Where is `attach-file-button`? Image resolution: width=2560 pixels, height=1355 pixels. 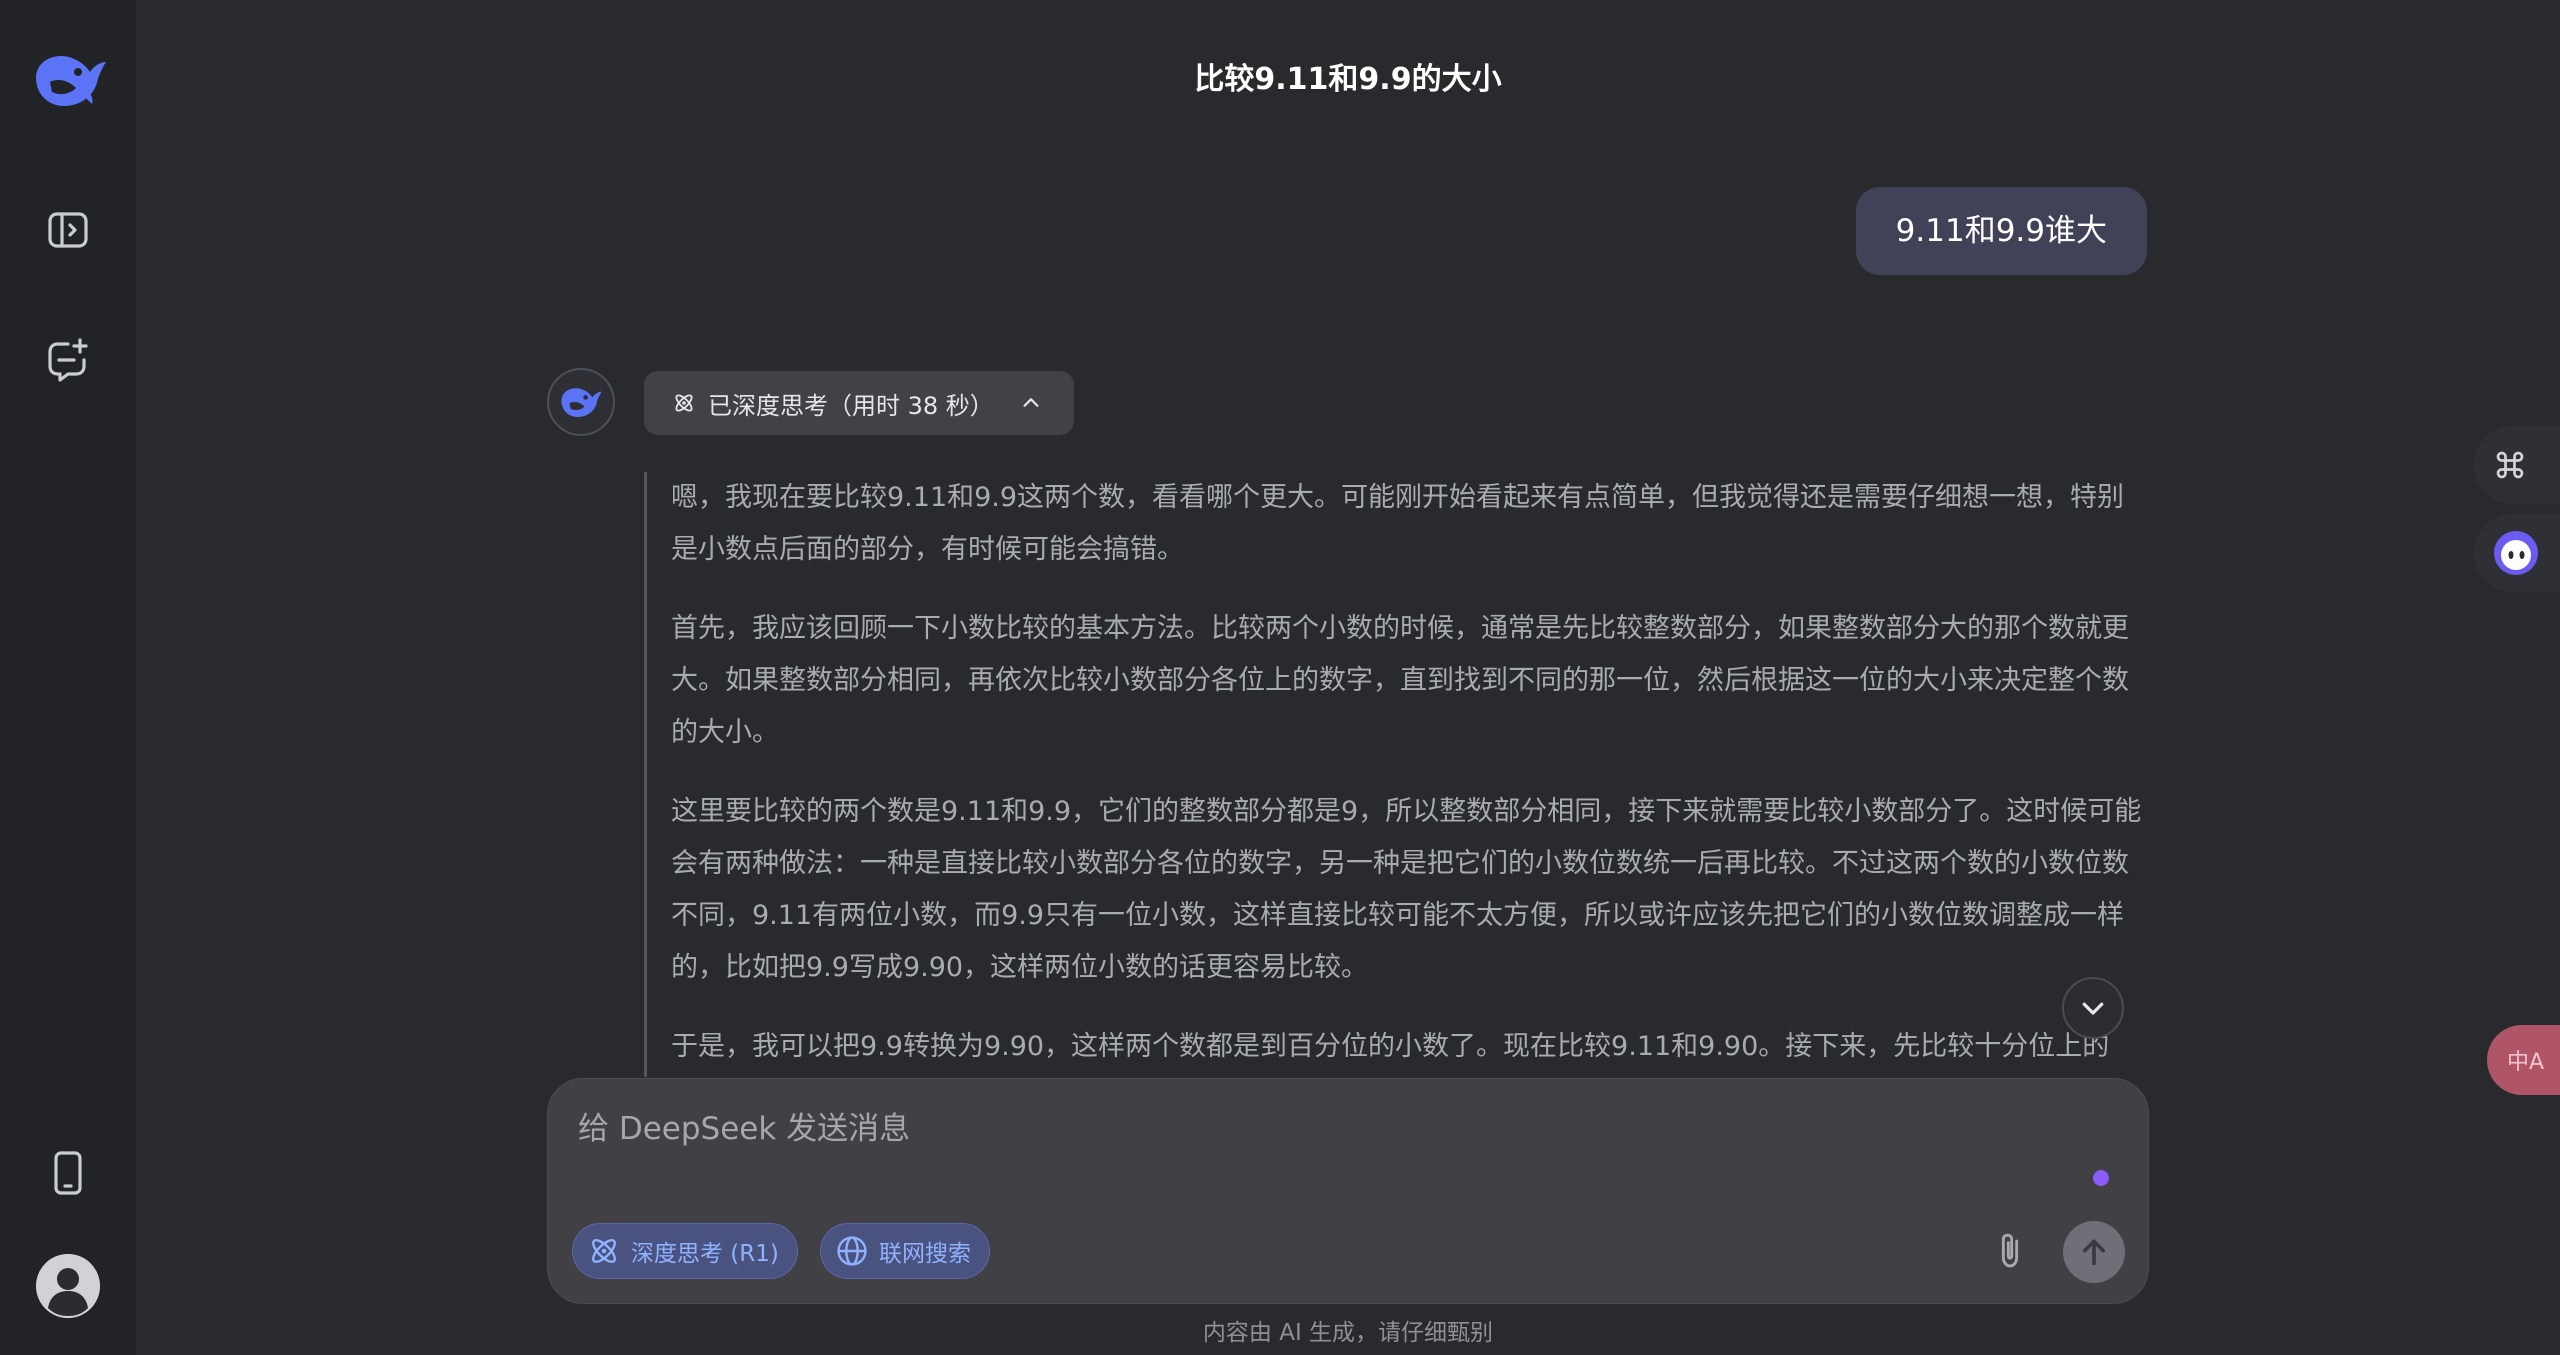
attach-file-button is located at coordinates (2010, 1251).